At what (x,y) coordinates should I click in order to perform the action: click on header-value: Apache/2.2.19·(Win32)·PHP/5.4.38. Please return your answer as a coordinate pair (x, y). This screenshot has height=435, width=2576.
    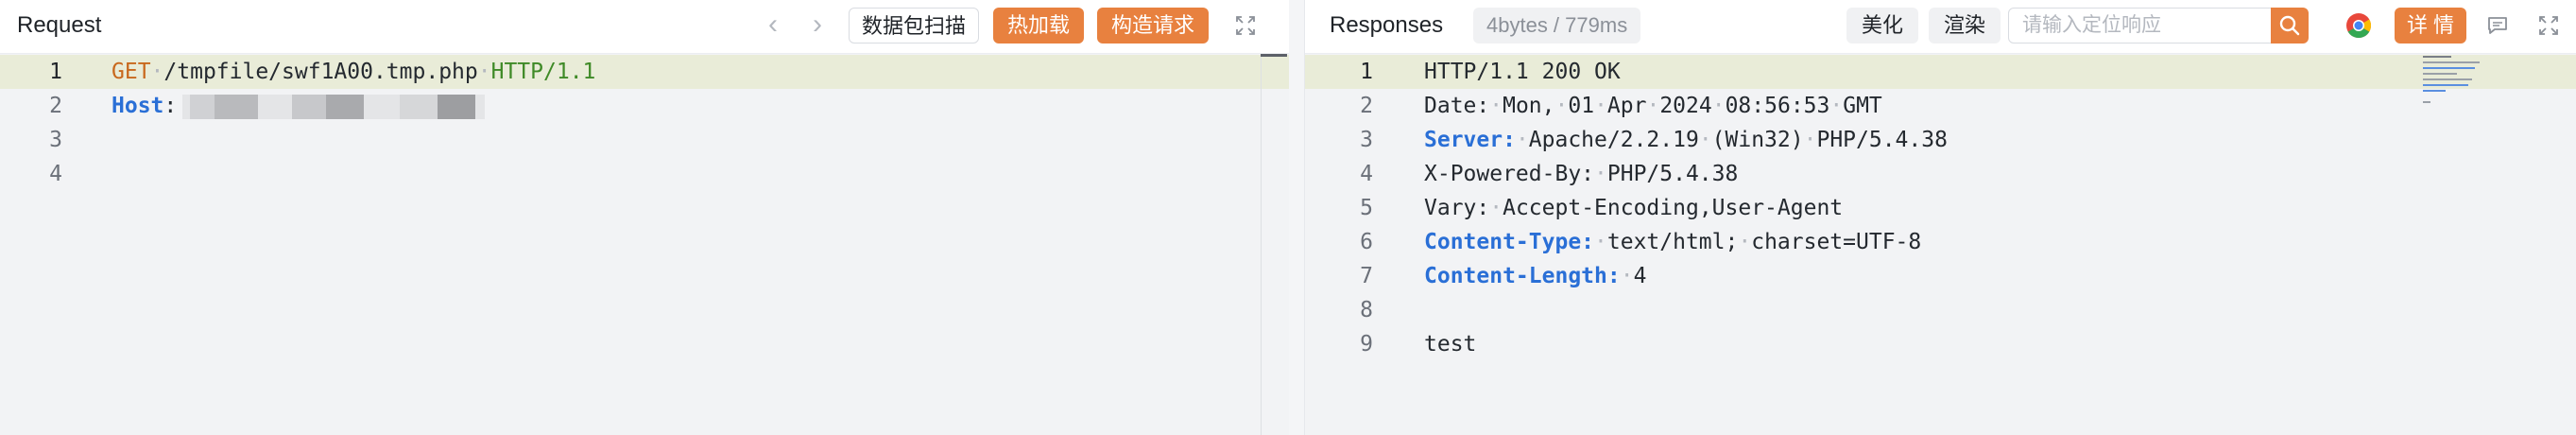
    Looking at the image, I should click on (1738, 140).